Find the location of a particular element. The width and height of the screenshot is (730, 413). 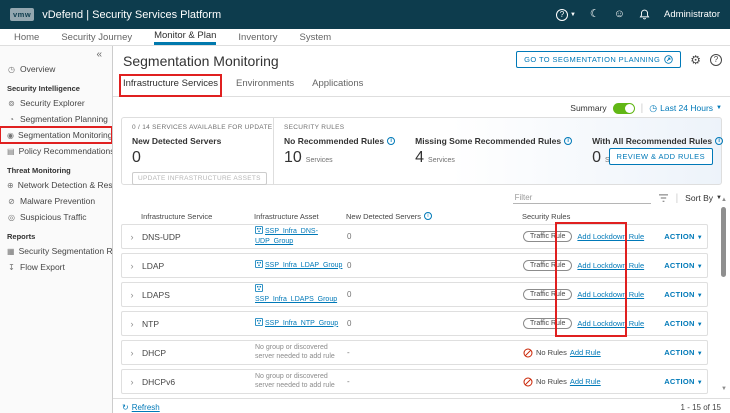

no-rules-label: No Rules is located at coordinates (551, 352).